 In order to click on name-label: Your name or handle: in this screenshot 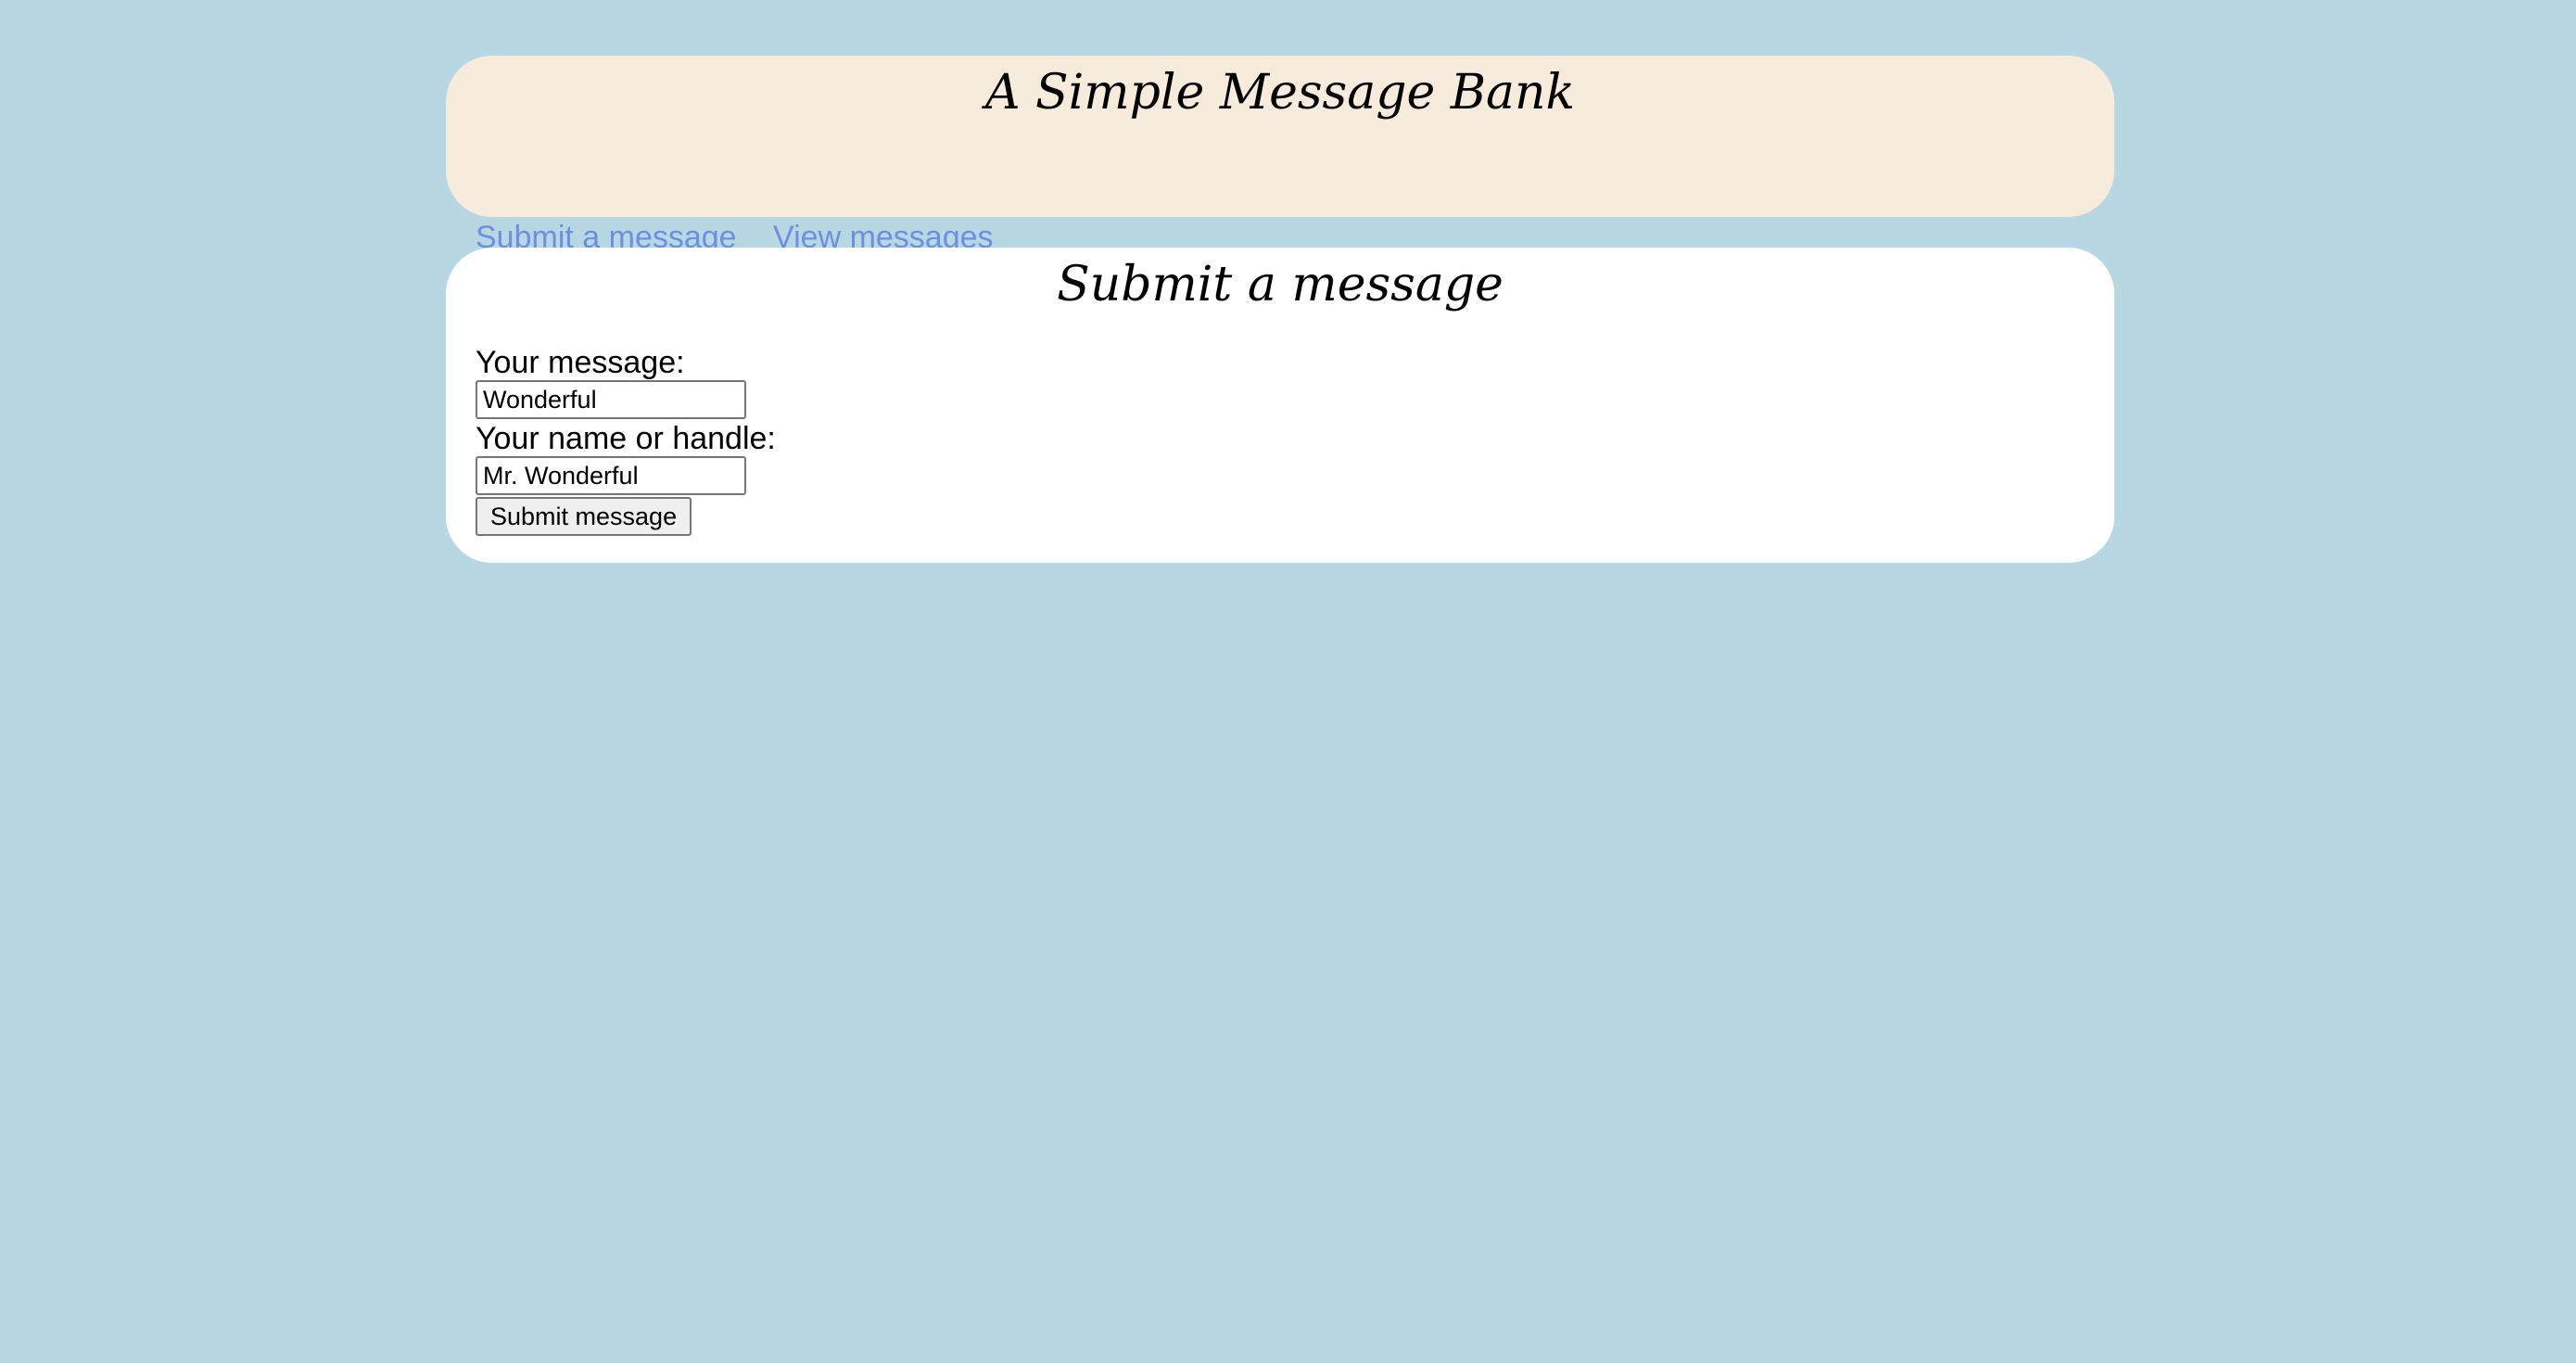, I will do `click(626, 438)`.